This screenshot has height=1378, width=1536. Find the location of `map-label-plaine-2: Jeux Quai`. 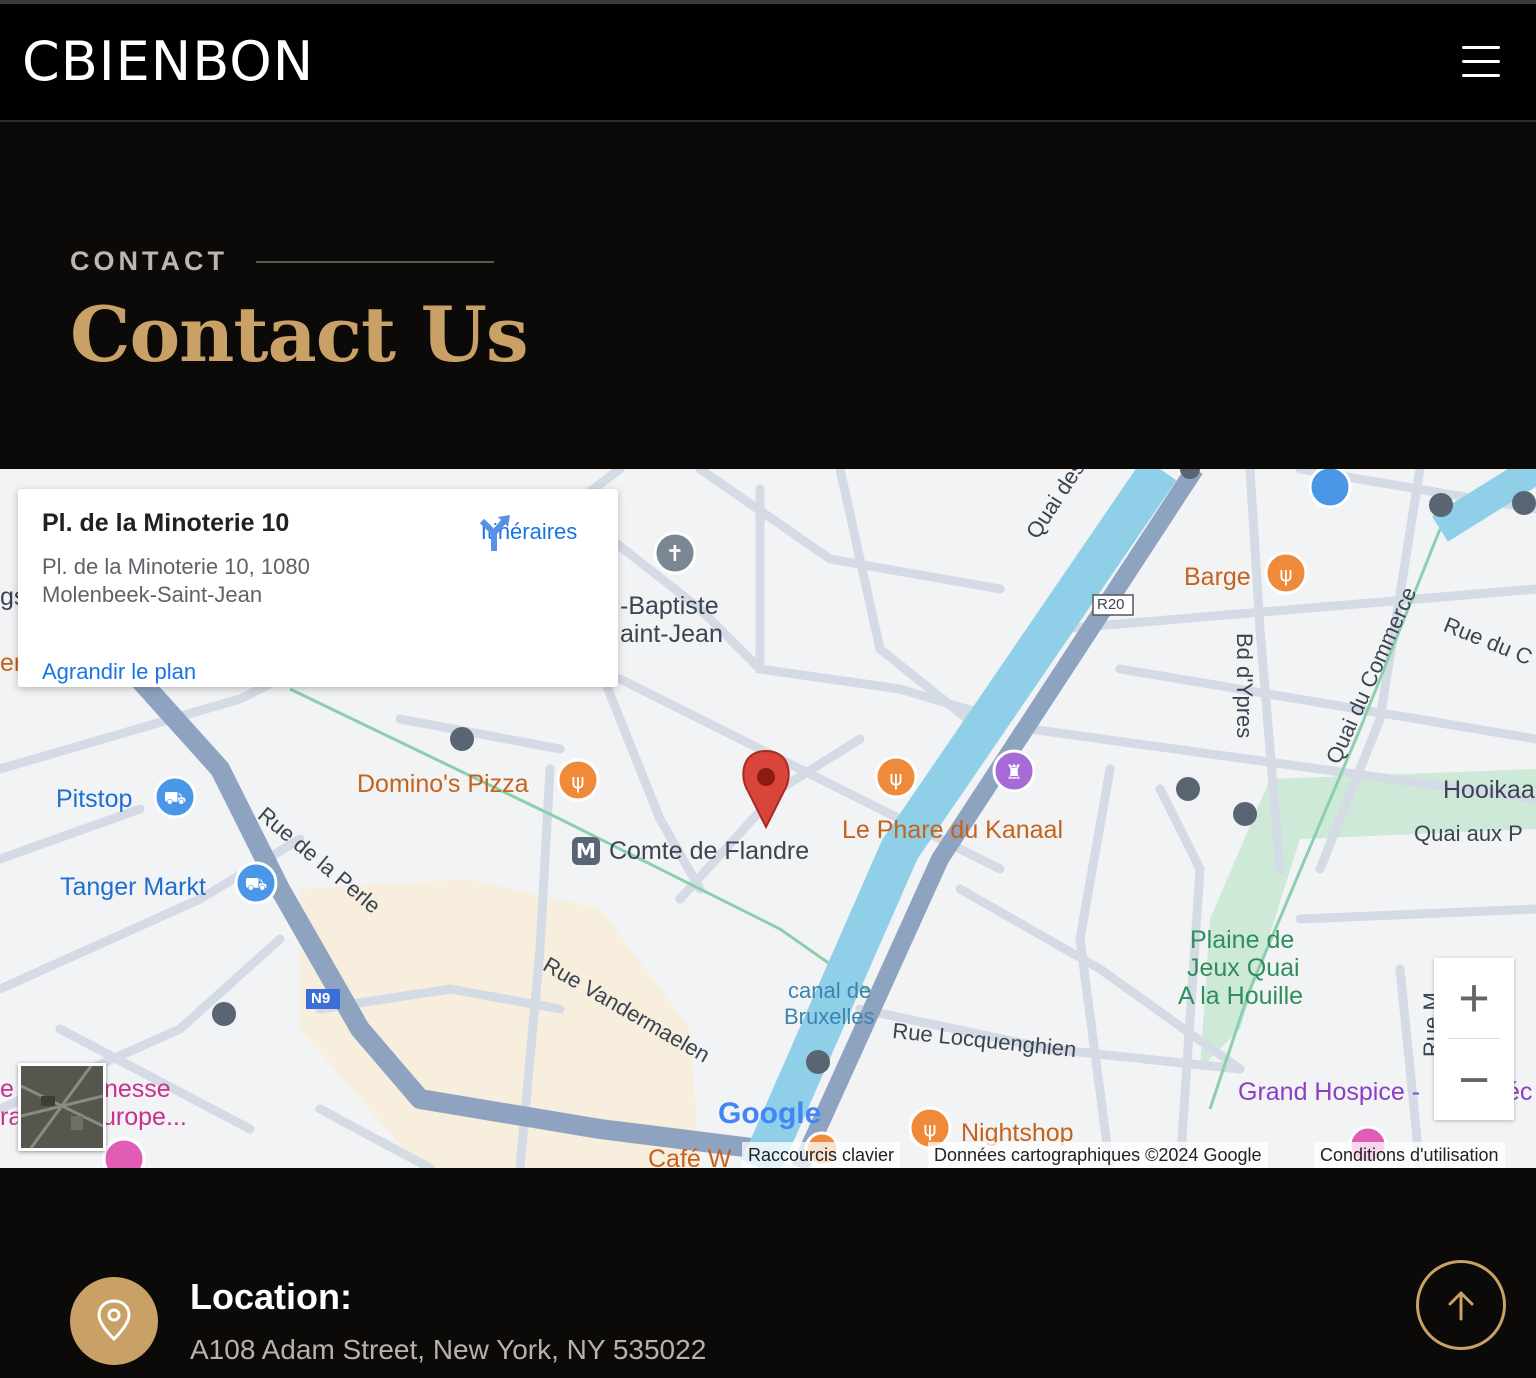

map-label-plaine-2: Jeux Quai is located at coordinates (1243, 968).